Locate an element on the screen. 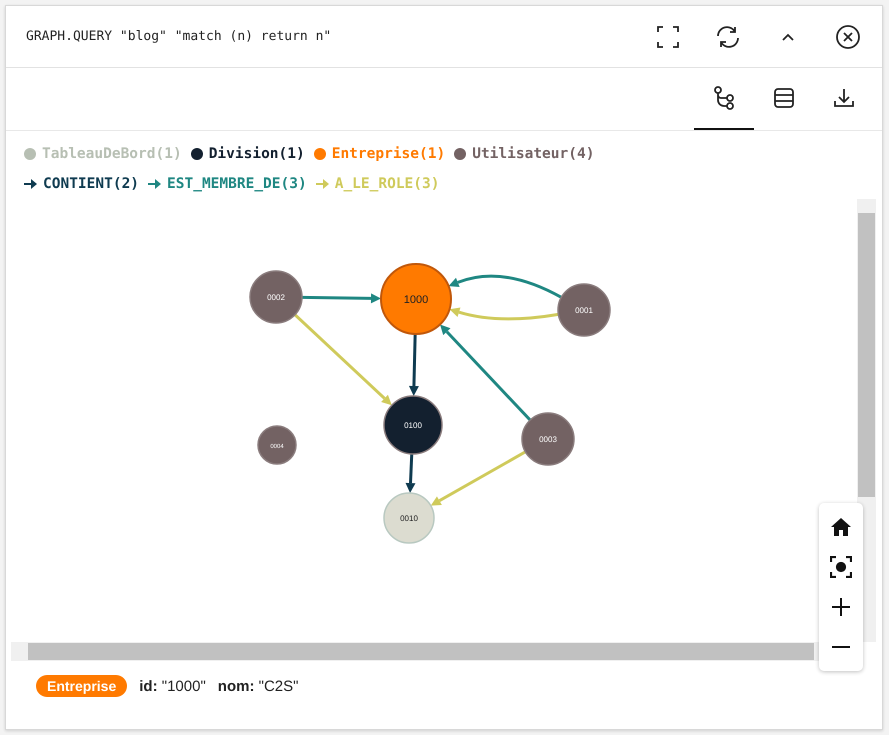  relationship-label: EST_MEMBRE_DE(3) is located at coordinates (237, 184).